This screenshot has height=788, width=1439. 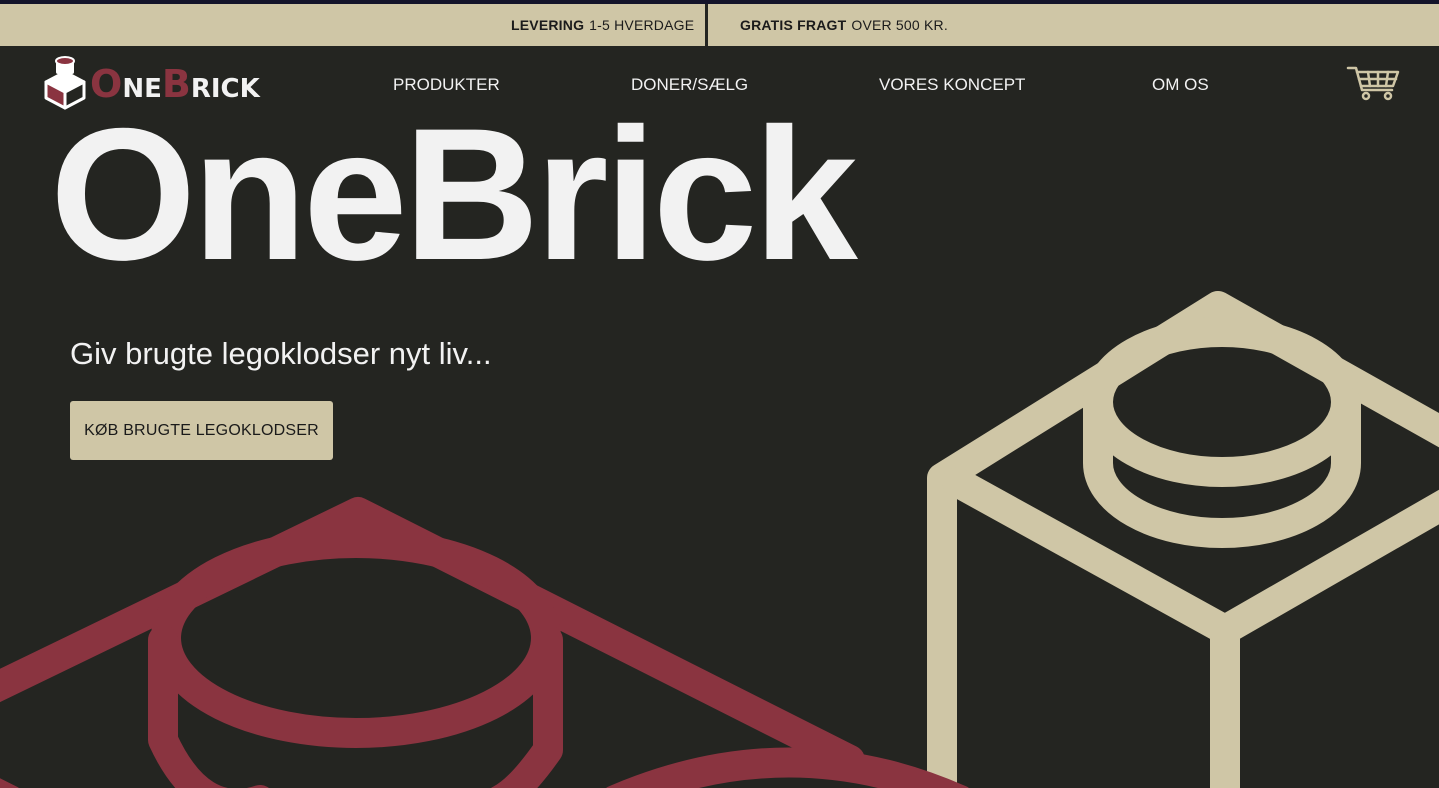 I want to click on nav-om-os: OM OS, so click(x=1180, y=85).